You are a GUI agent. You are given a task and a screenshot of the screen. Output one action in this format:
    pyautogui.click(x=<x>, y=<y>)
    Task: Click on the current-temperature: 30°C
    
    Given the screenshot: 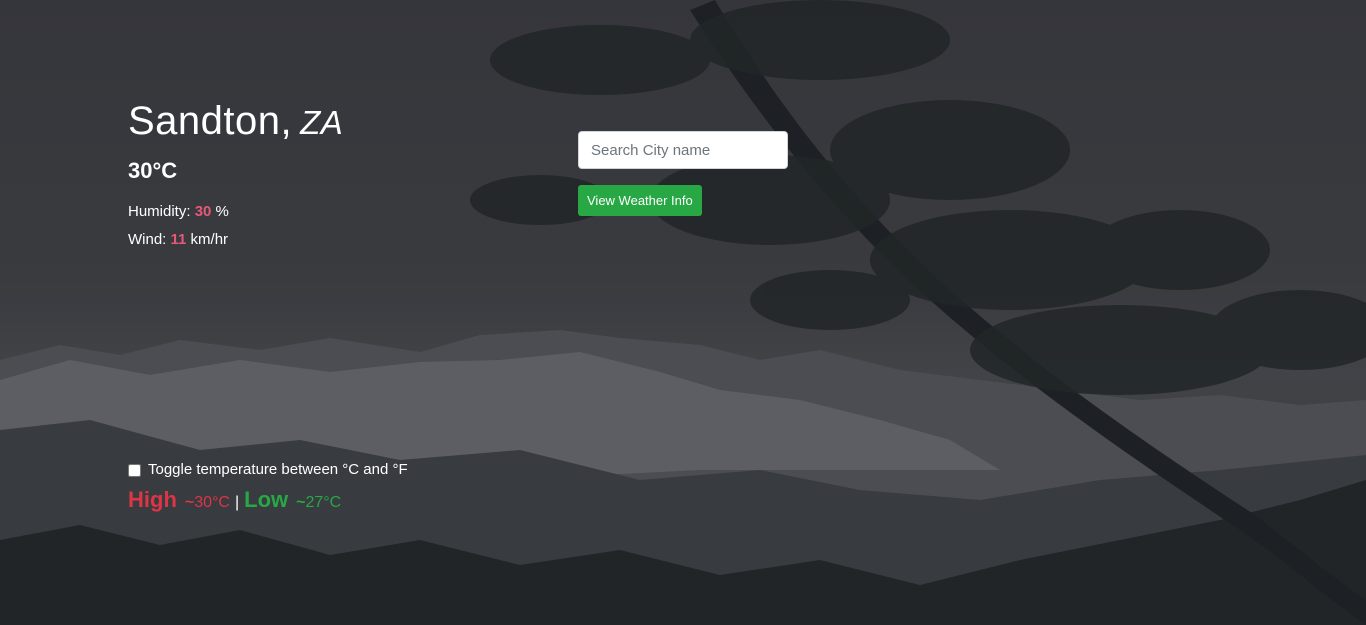 What is the action you would take?
    pyautogui.click(x=153, y=170)
    